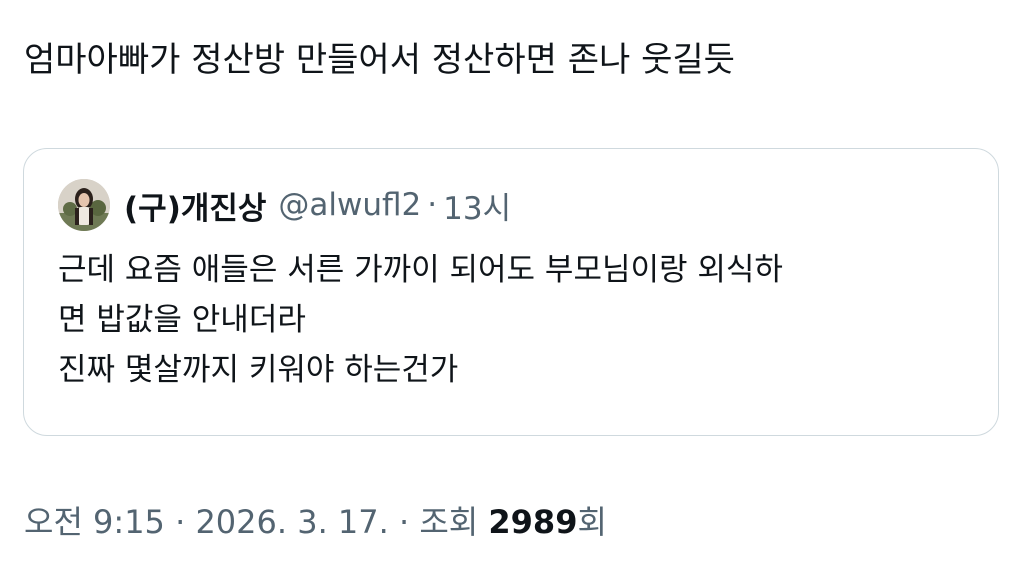 The width and height of the screenshot is (1024, 566). What do you see at coordinates (592, 522) in the screenshot?
I see `views-suffix: 회` at bounding box center [592, 522].